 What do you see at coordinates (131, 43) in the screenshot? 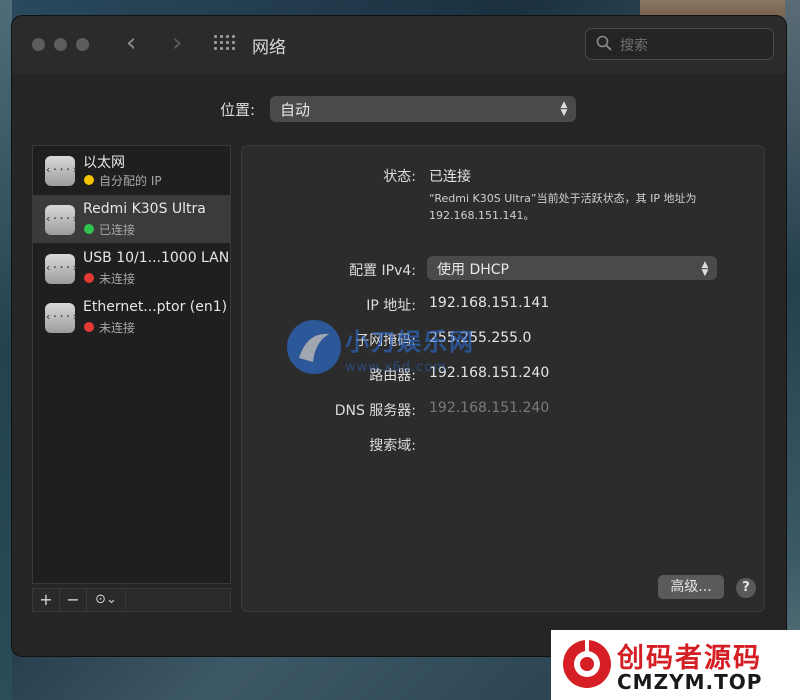
I see `back-arrow-icon: ‹` at bounding box center [131, 43].